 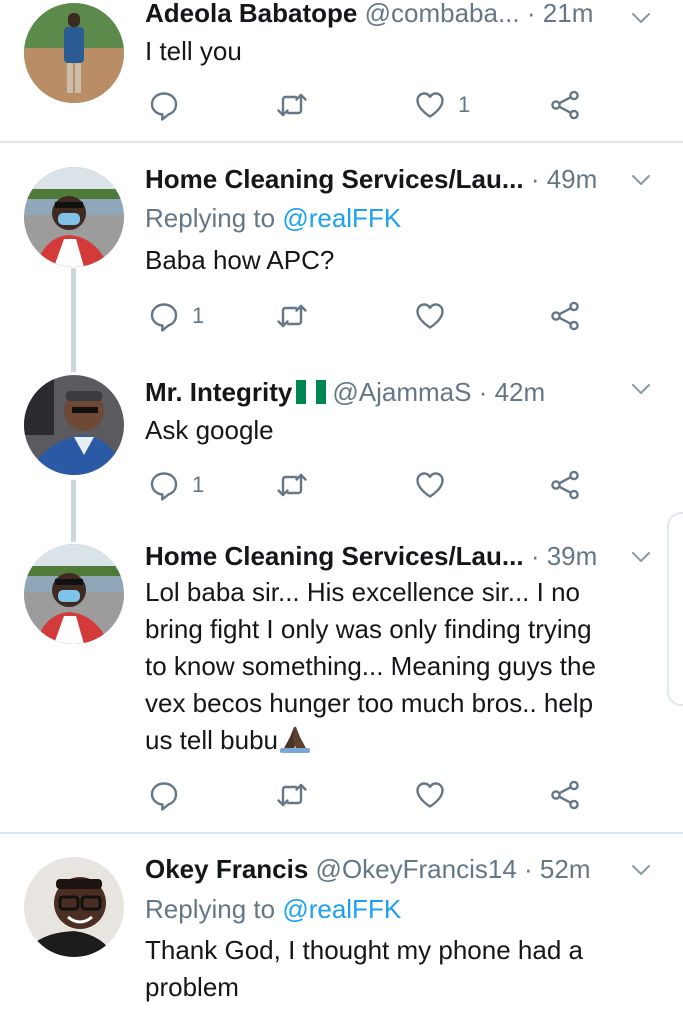 I want to click on tweet-text: I tell you, so click(x=193, y=51).